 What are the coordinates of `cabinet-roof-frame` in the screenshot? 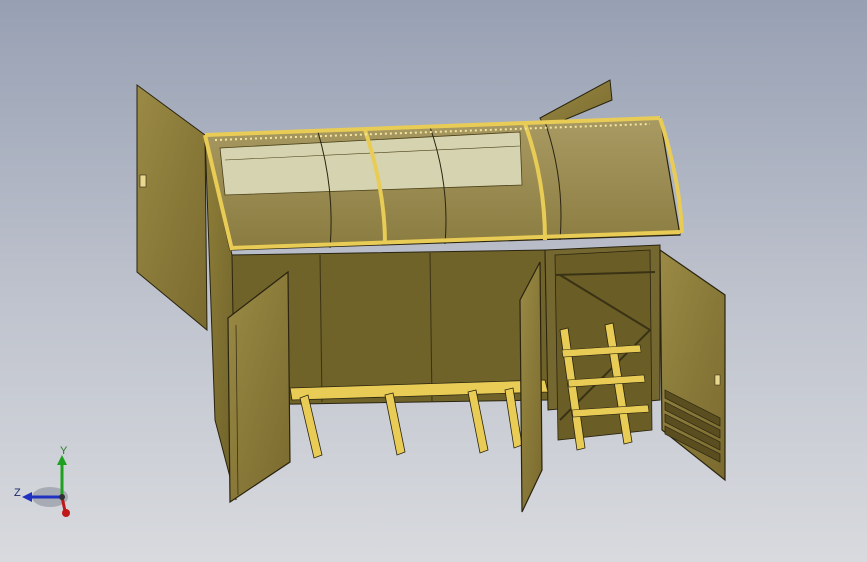 It's located at (443, 183).